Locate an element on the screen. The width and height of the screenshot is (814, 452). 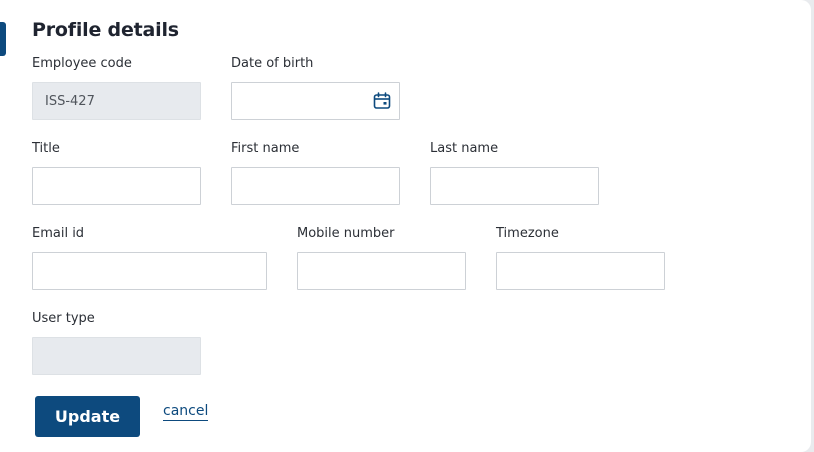
section-title: Profile details is located at coordinates (105, 30).